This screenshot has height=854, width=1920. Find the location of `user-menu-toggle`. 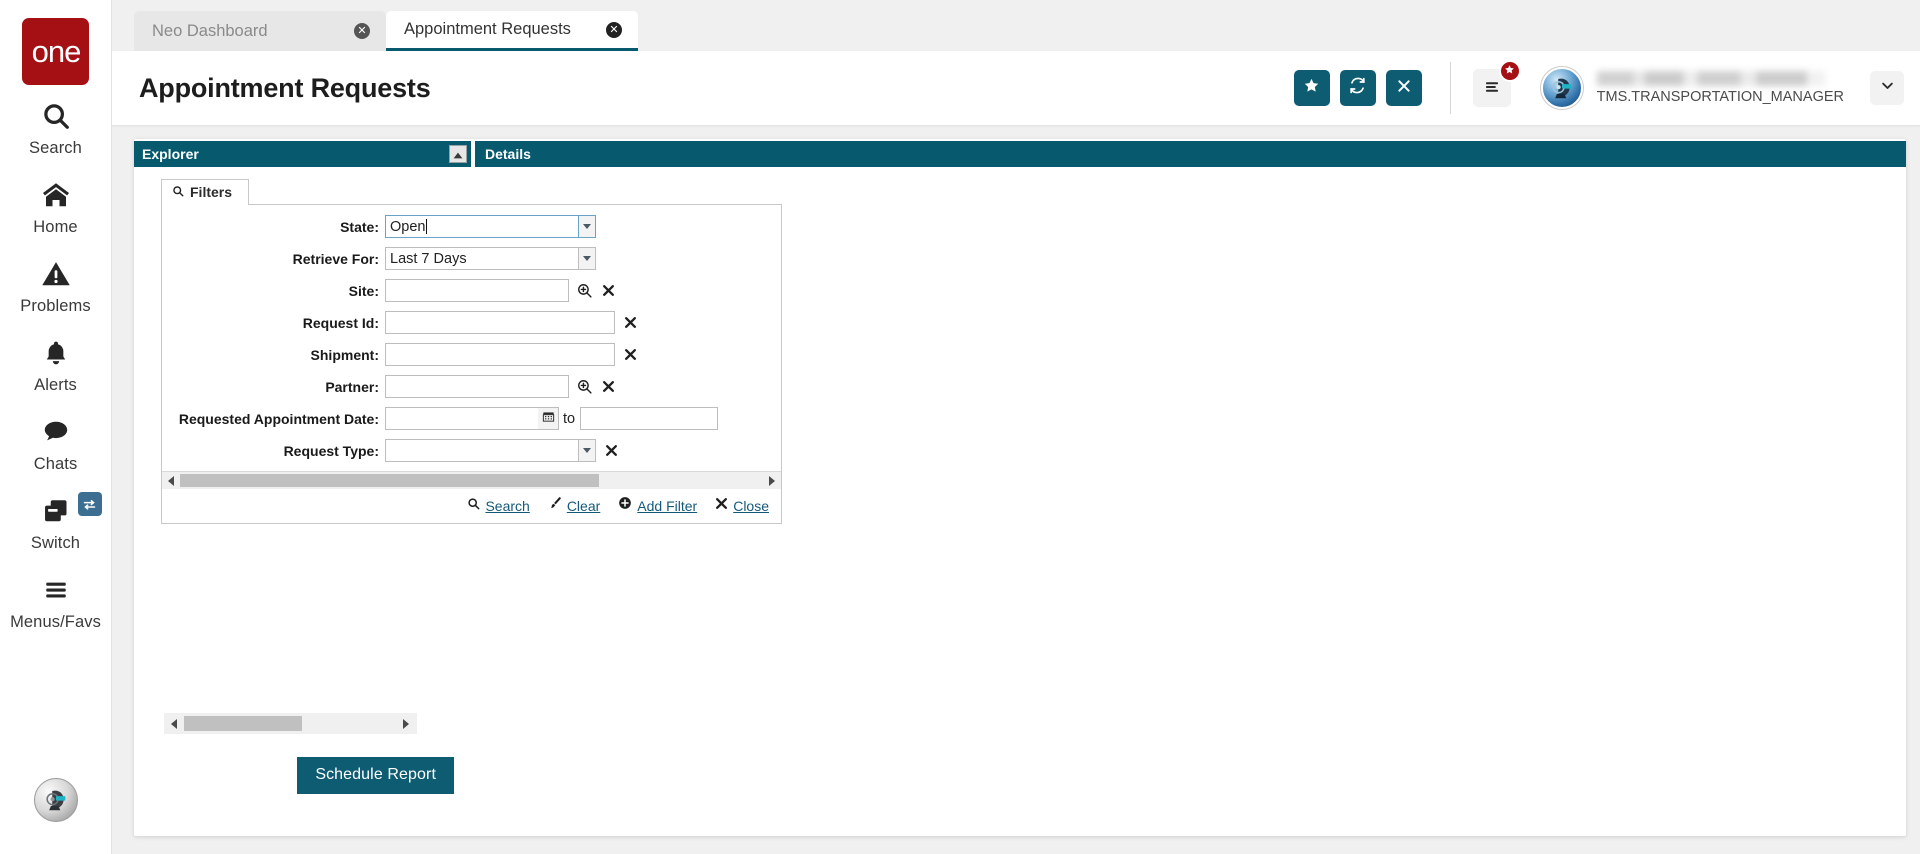

user-menu-toggle is located at coordinates (1887, 88).